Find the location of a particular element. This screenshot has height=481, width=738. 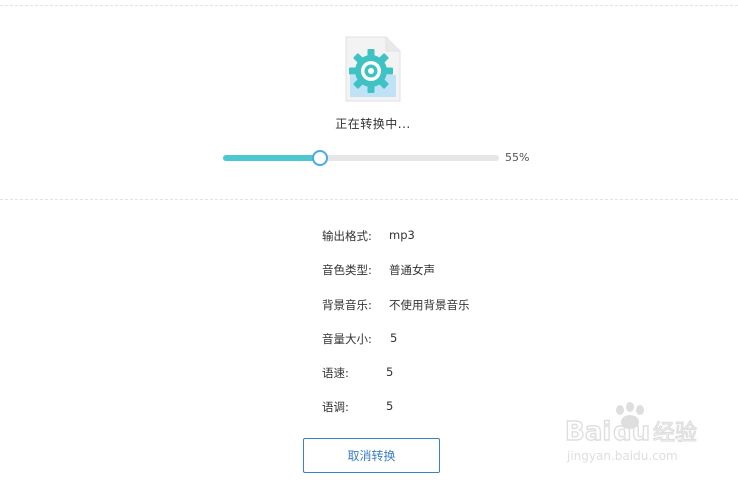

detail-label: 音量大小: is located at coordinates (347, 338).